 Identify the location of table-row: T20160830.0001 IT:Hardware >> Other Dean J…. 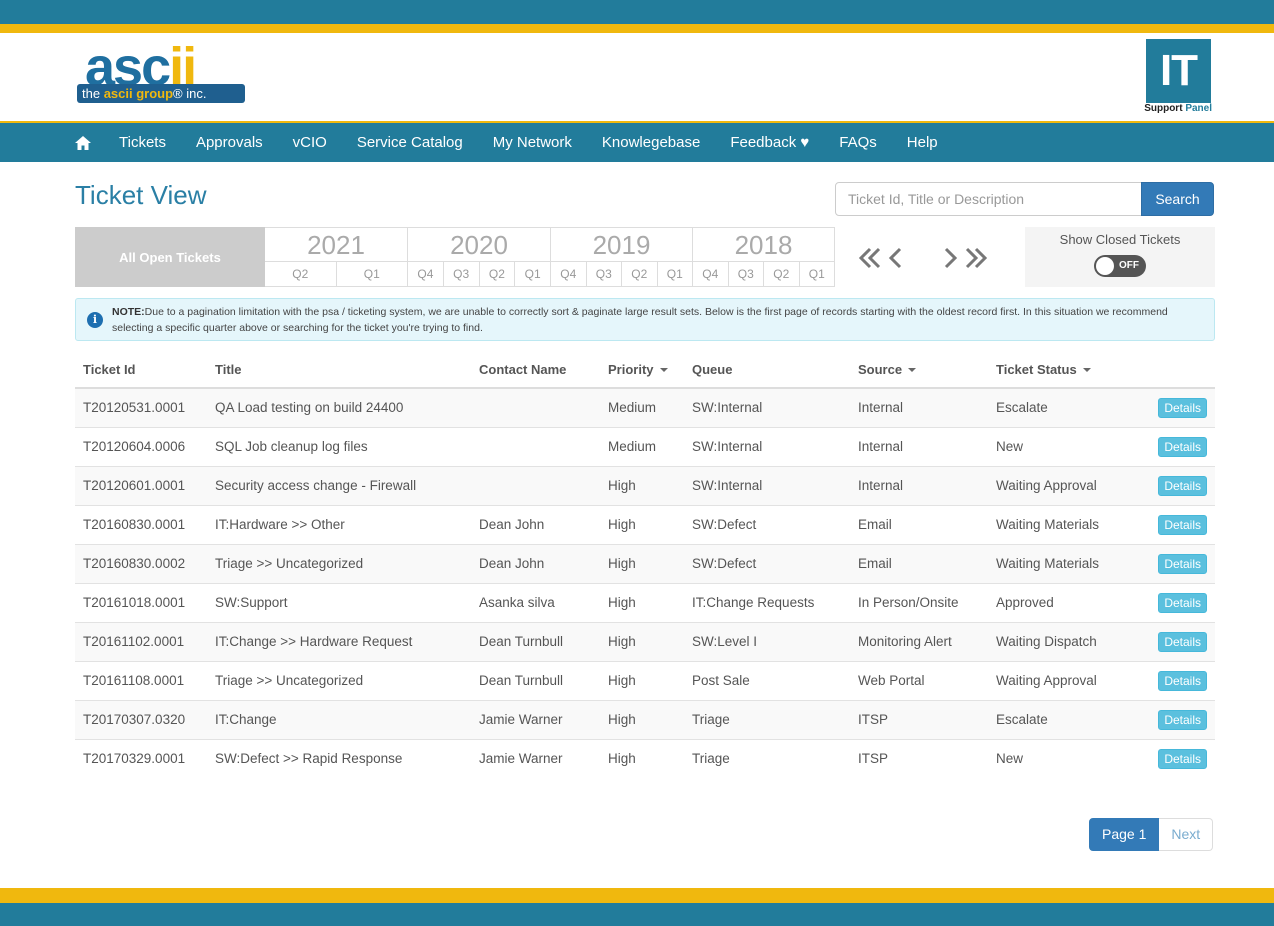
(645, 524).